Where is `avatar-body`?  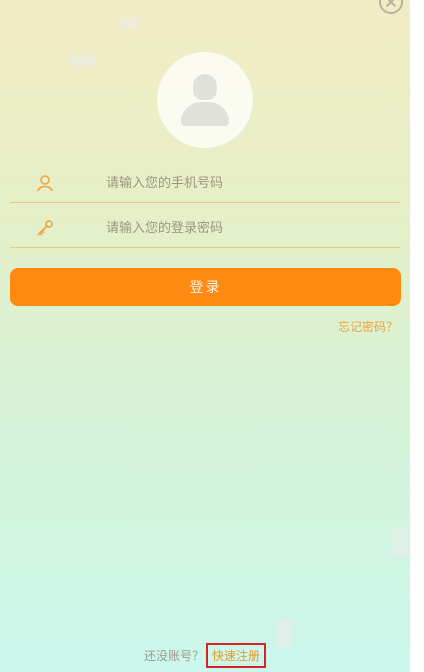 avatar-body is located at coordinates (205, 114).